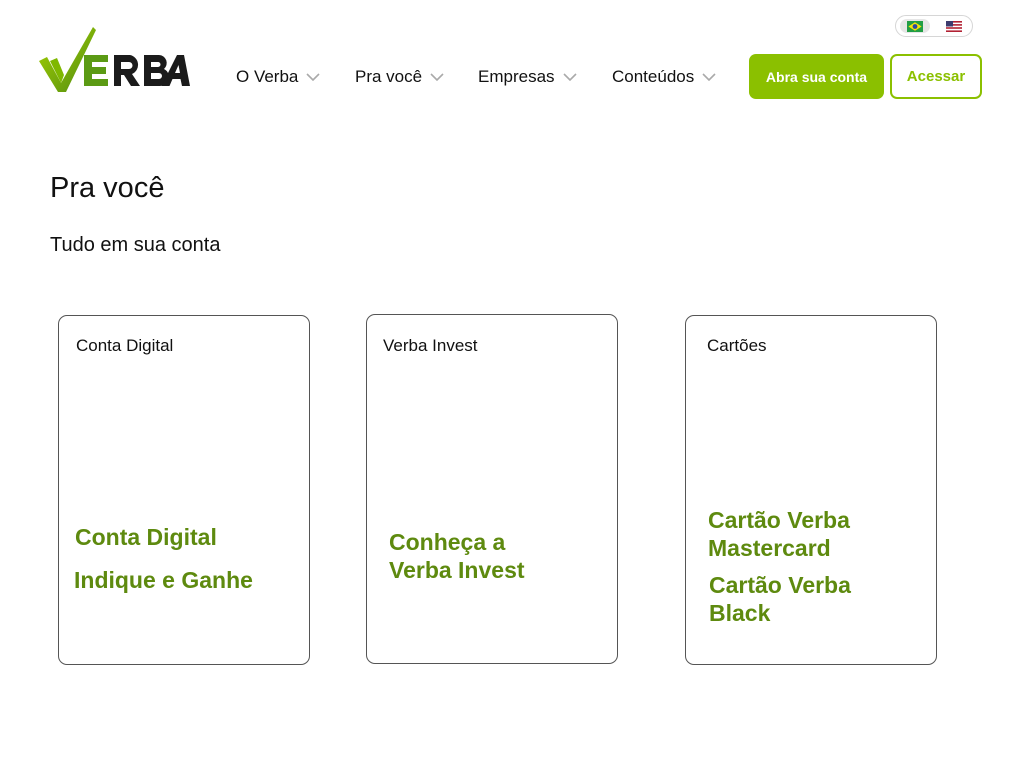 The width and height of the screenshot is (1024, 768). Describe the element at coordinates (653, 76) in the screenshot. I see `nav-item-label: Conteúdos` at that location.